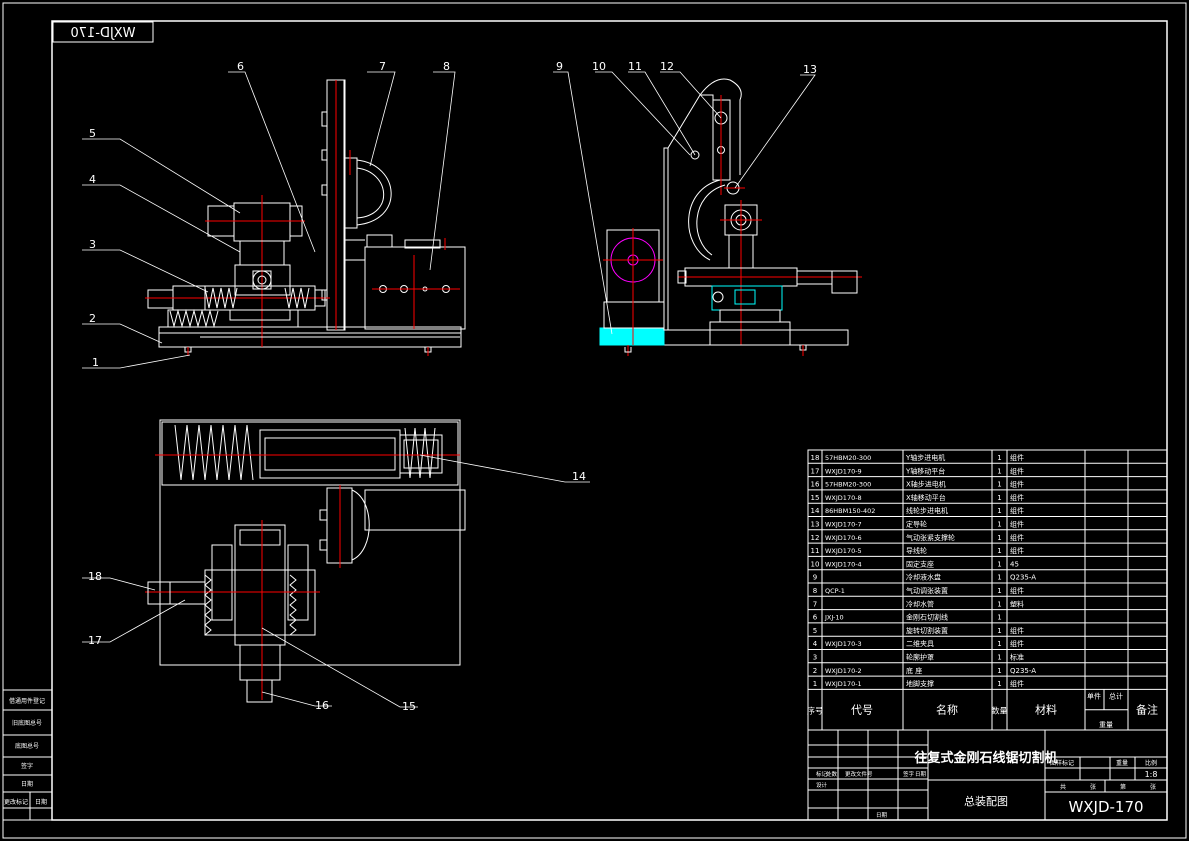 The image size is (1189, 841). I want to click on balloon-11: 11, so click(635, 66).